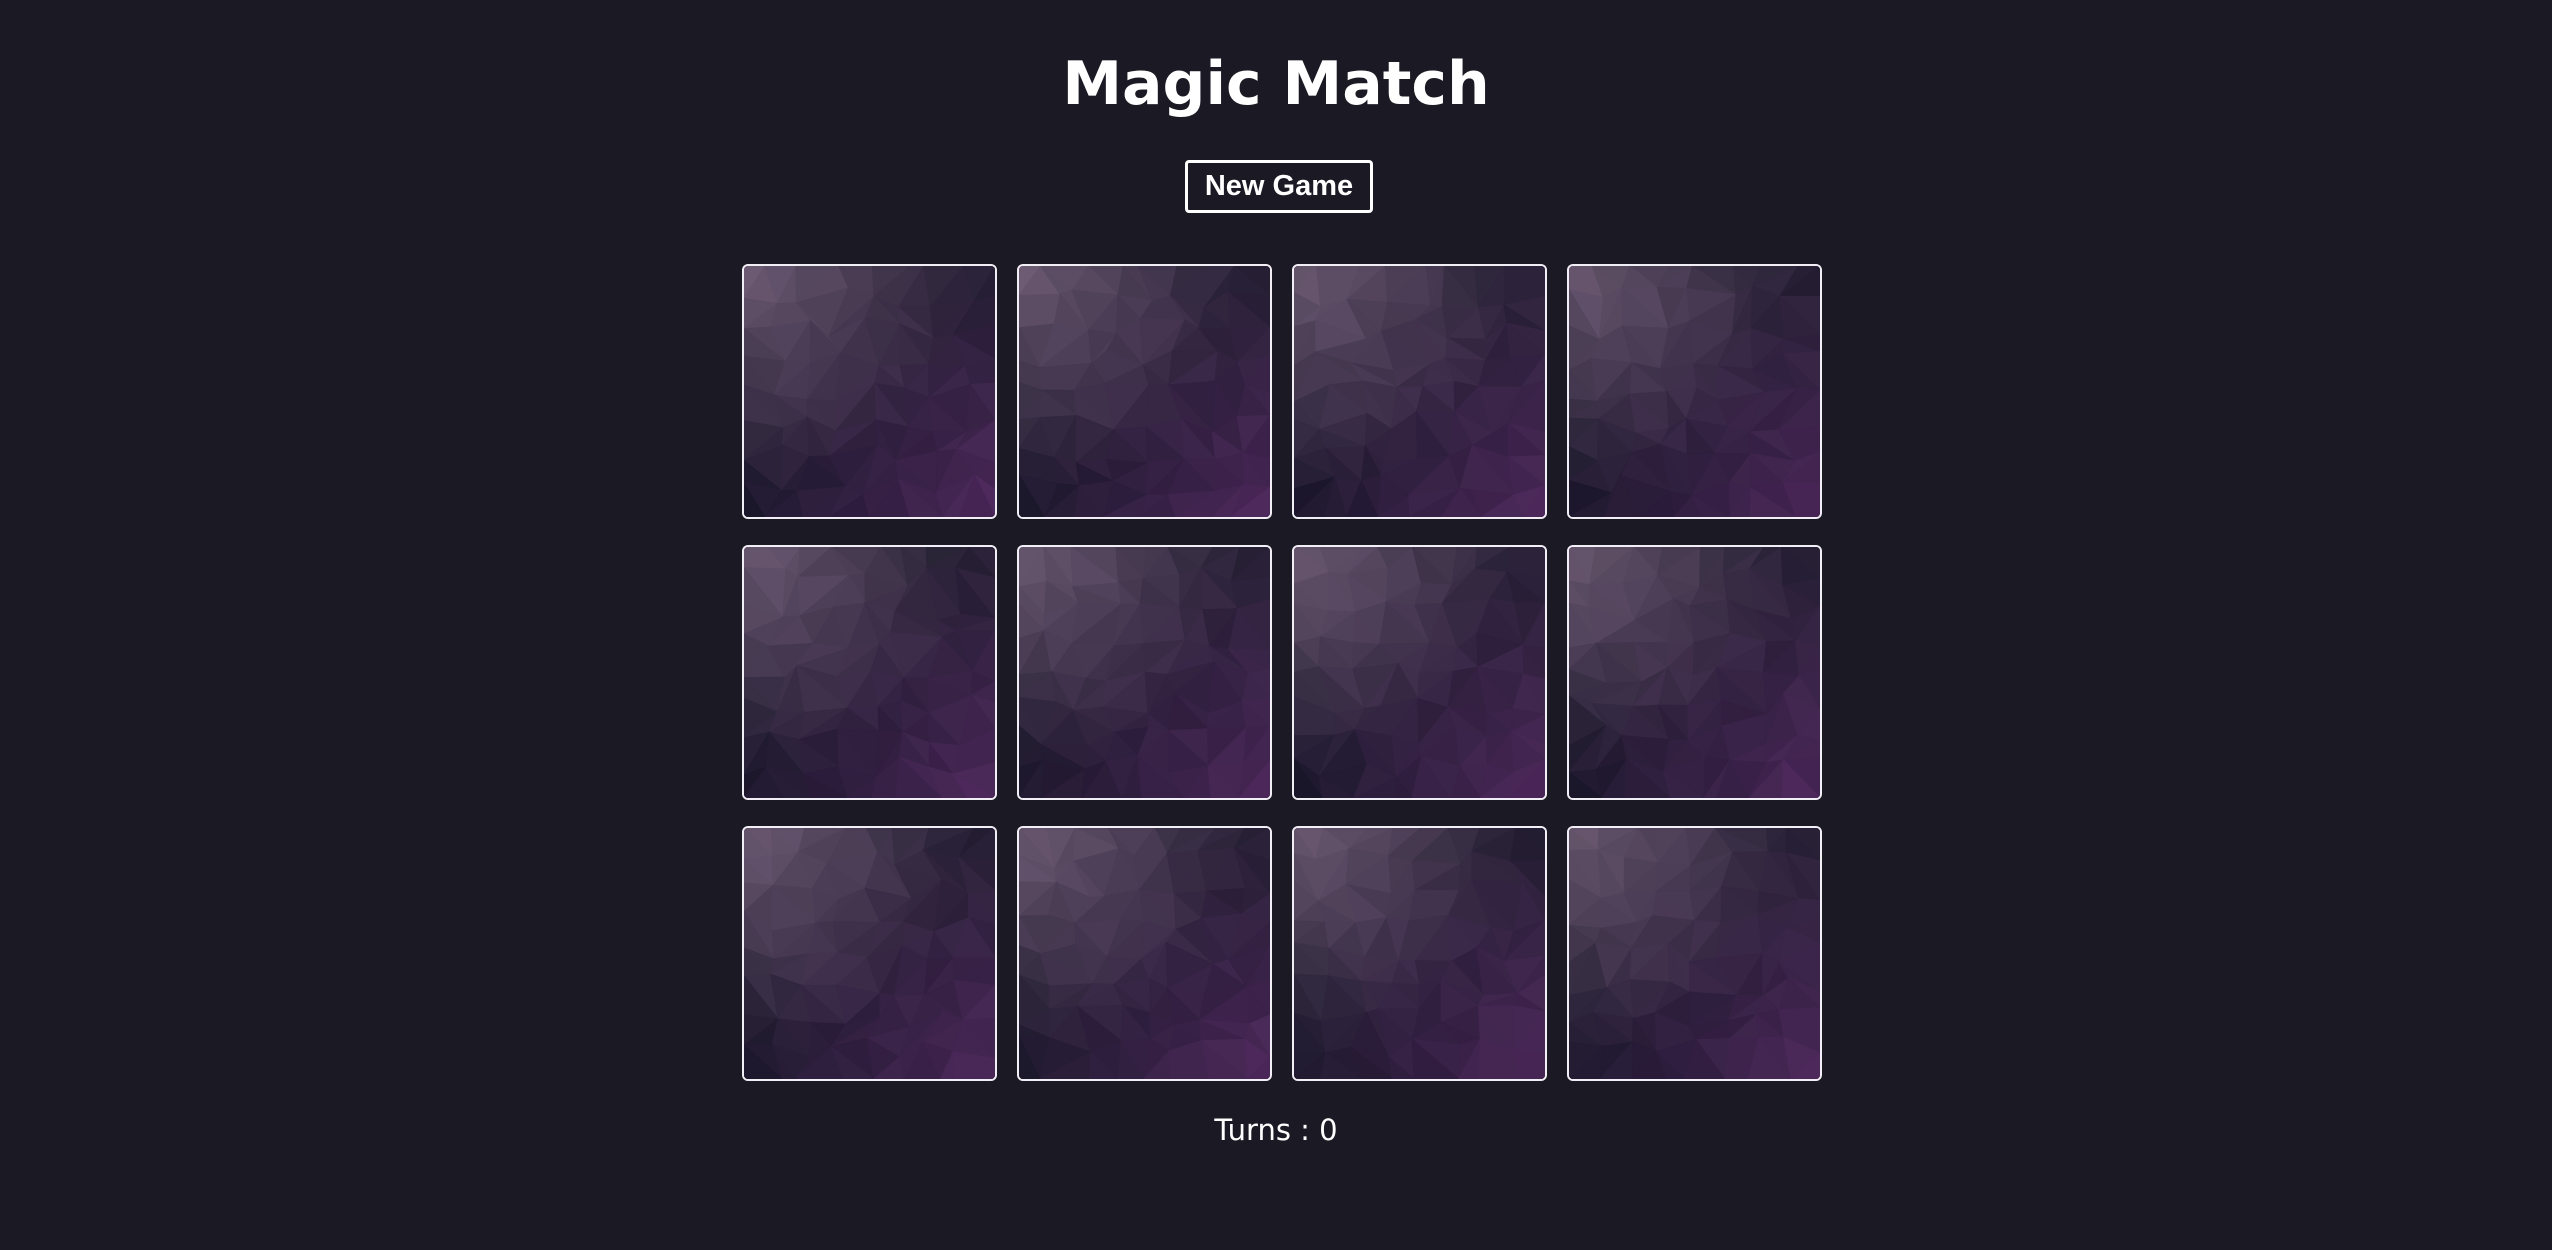  What do you see at coordinates (1279, 186) in the screenshot?
I see `new-game-button: New Game` at bounding box center [1279, 186].